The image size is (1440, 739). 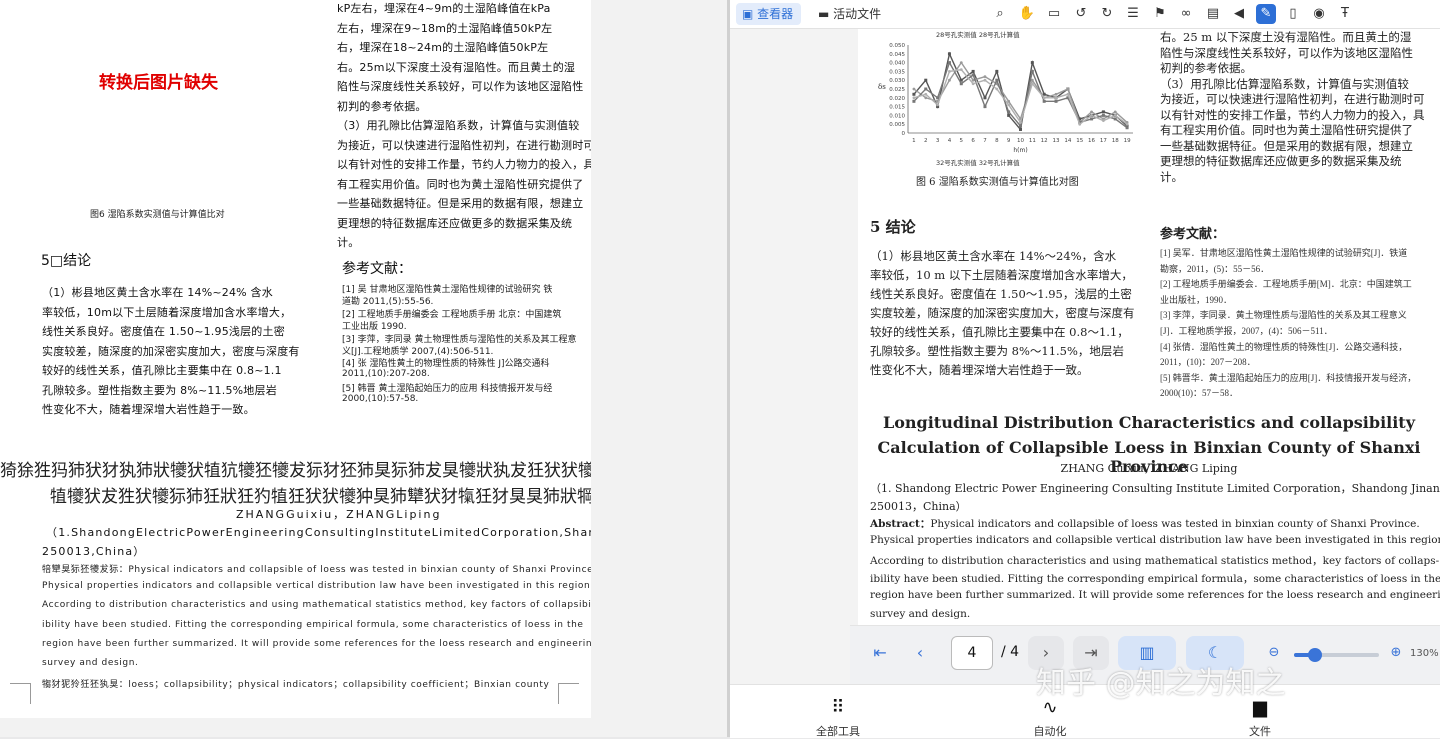 I want to click on y-tick-label: 0.025, so click(x=897, y=90).